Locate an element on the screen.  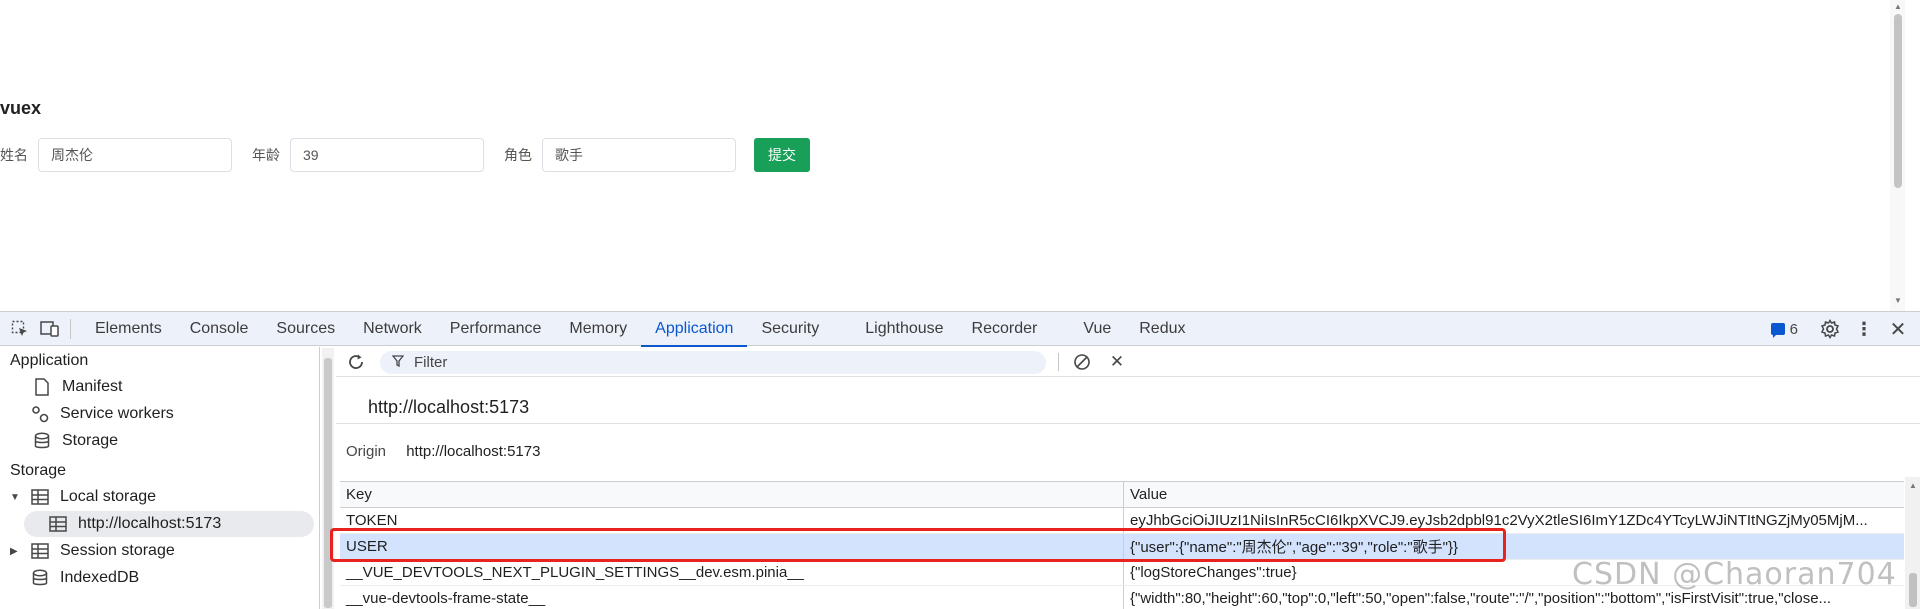
sidebar-item-storage: Storage is located at coordinates (75, 441).